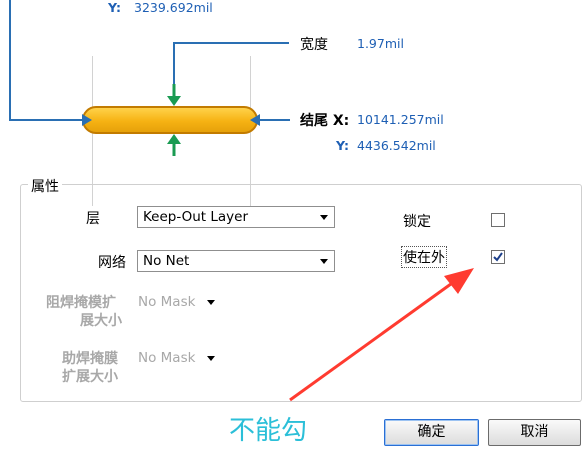  I want to click on layer-select: Keep-Out Layer, so click(236, 217).